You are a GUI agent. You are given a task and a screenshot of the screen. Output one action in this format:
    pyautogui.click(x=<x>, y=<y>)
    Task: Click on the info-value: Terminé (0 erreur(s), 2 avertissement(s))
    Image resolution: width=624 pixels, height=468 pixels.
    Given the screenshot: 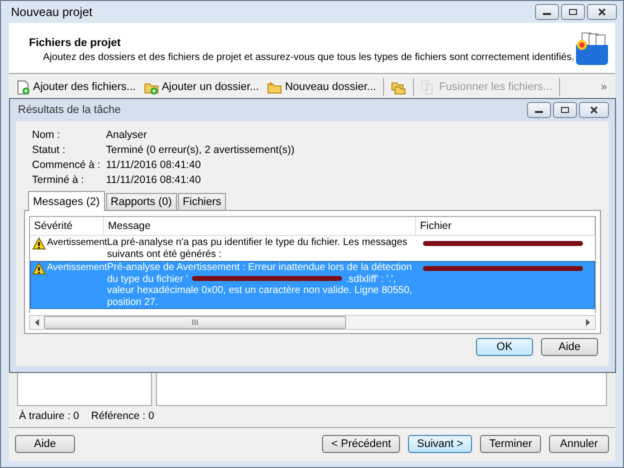 What is the action you would take?
    pyautogui.click(x=200, y=150)
    